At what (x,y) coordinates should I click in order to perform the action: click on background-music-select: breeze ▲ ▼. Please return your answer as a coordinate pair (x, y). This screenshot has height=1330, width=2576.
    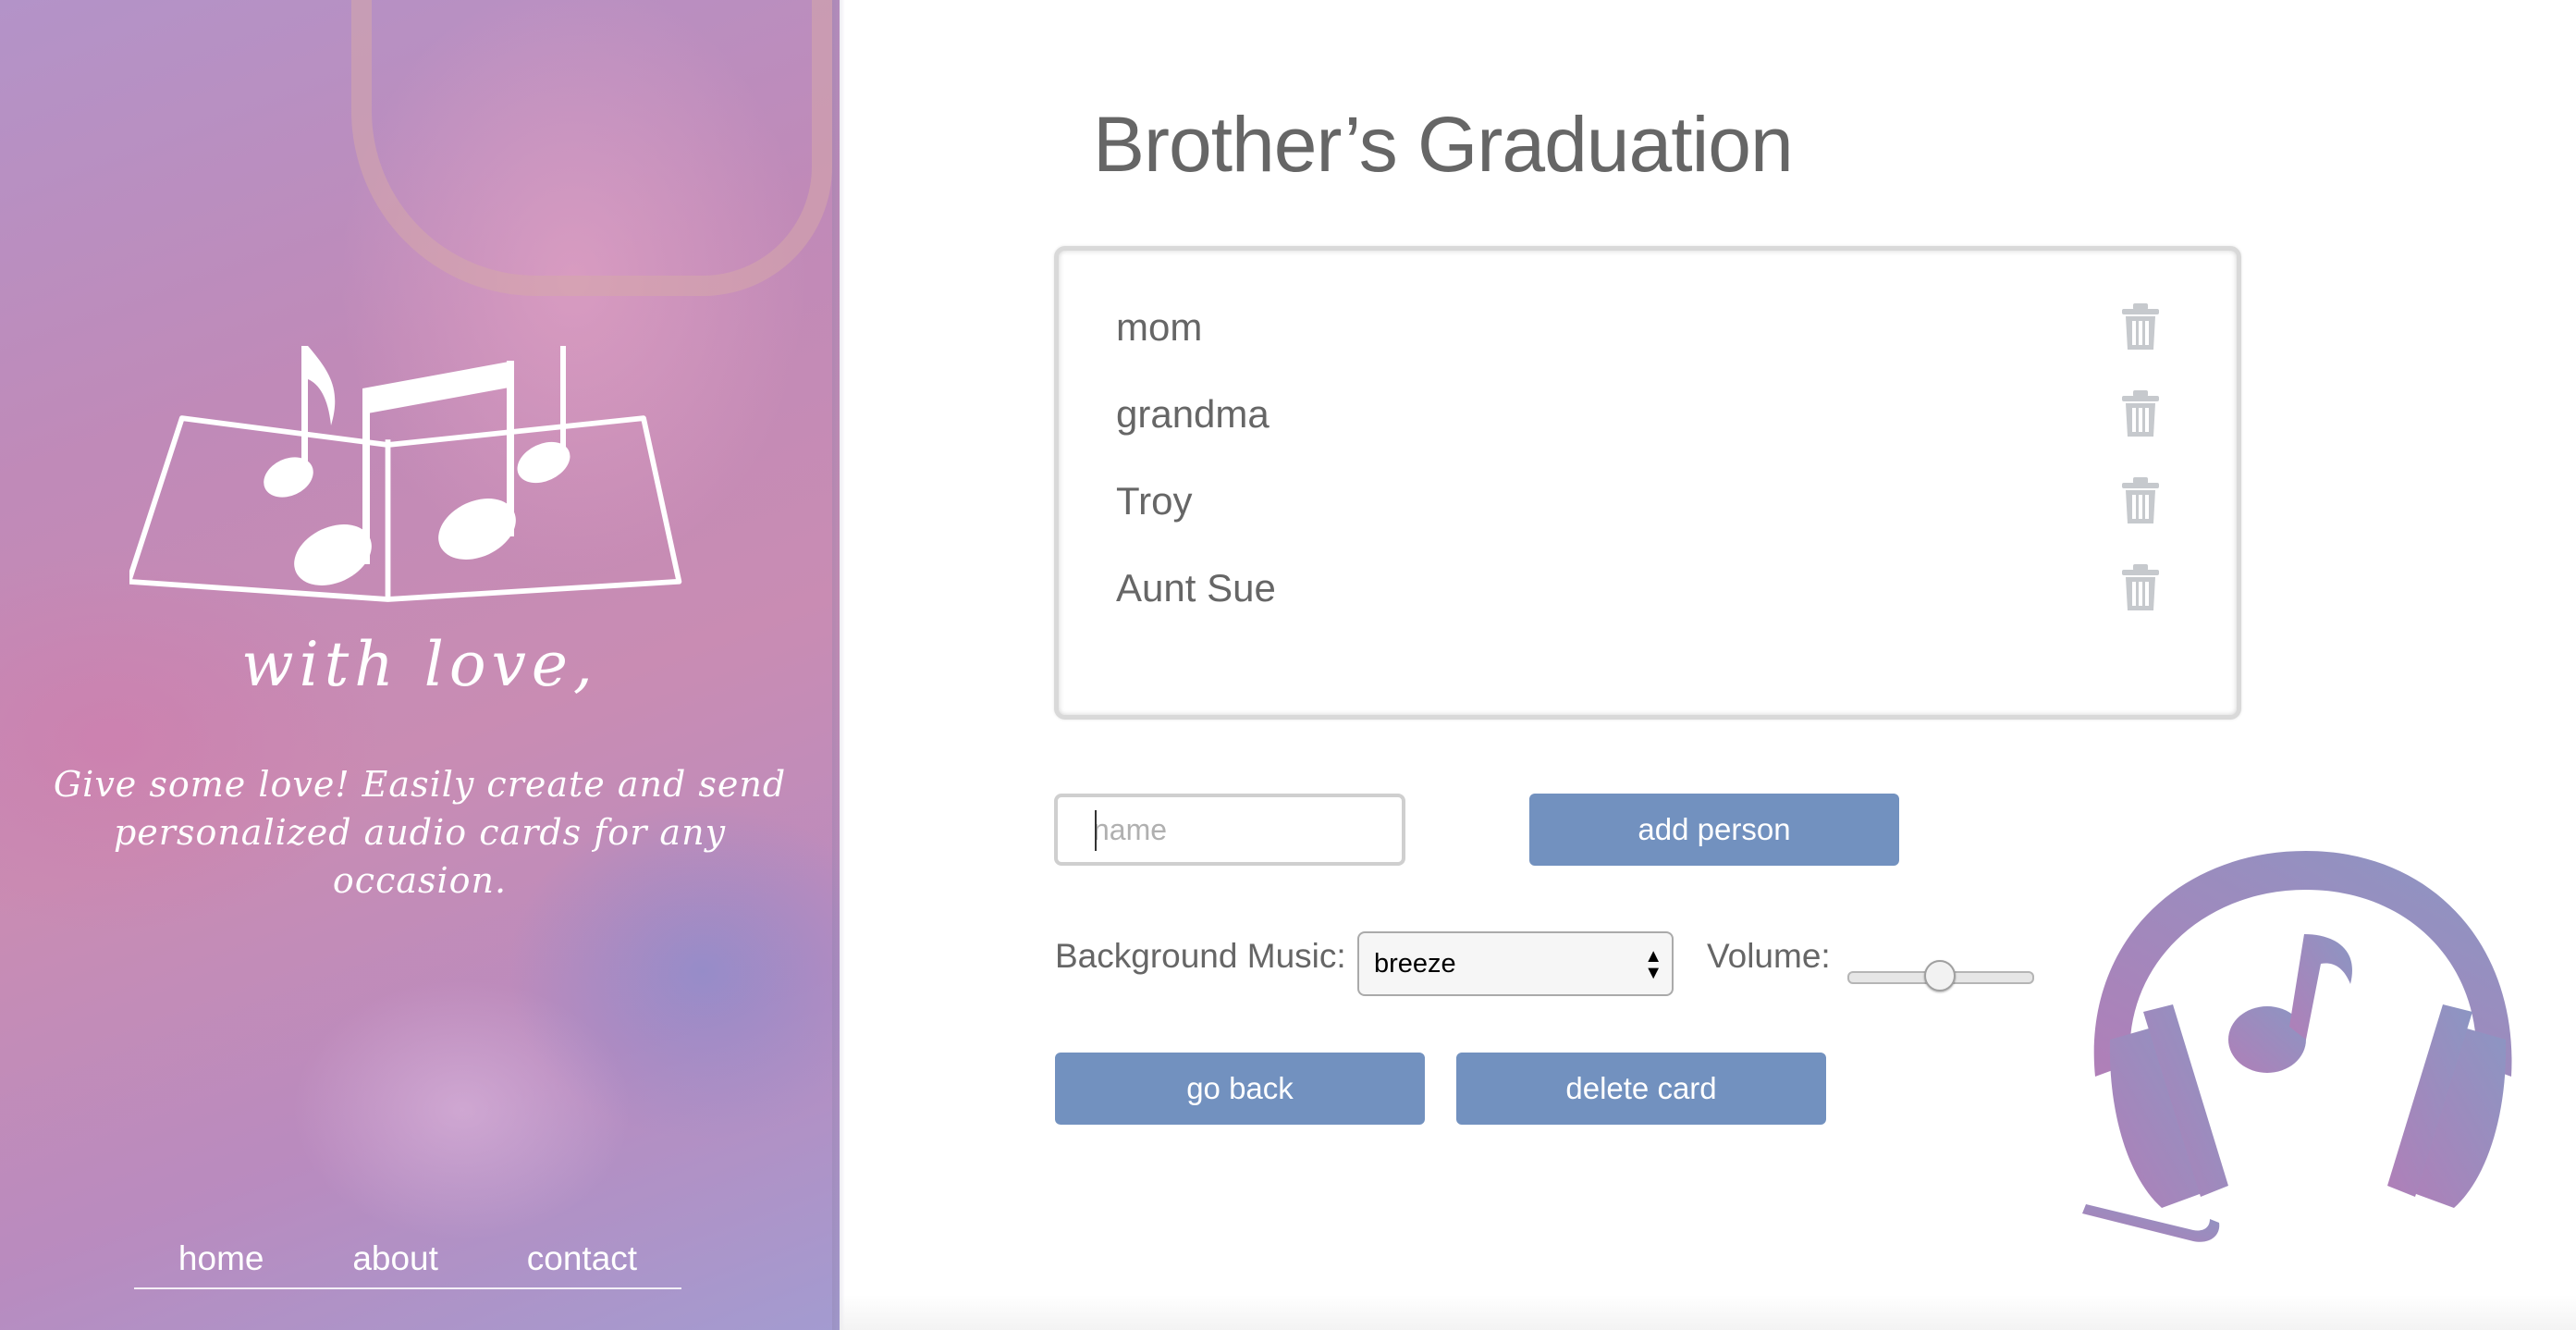
    Looking at the image, I should click on (1515, 964).